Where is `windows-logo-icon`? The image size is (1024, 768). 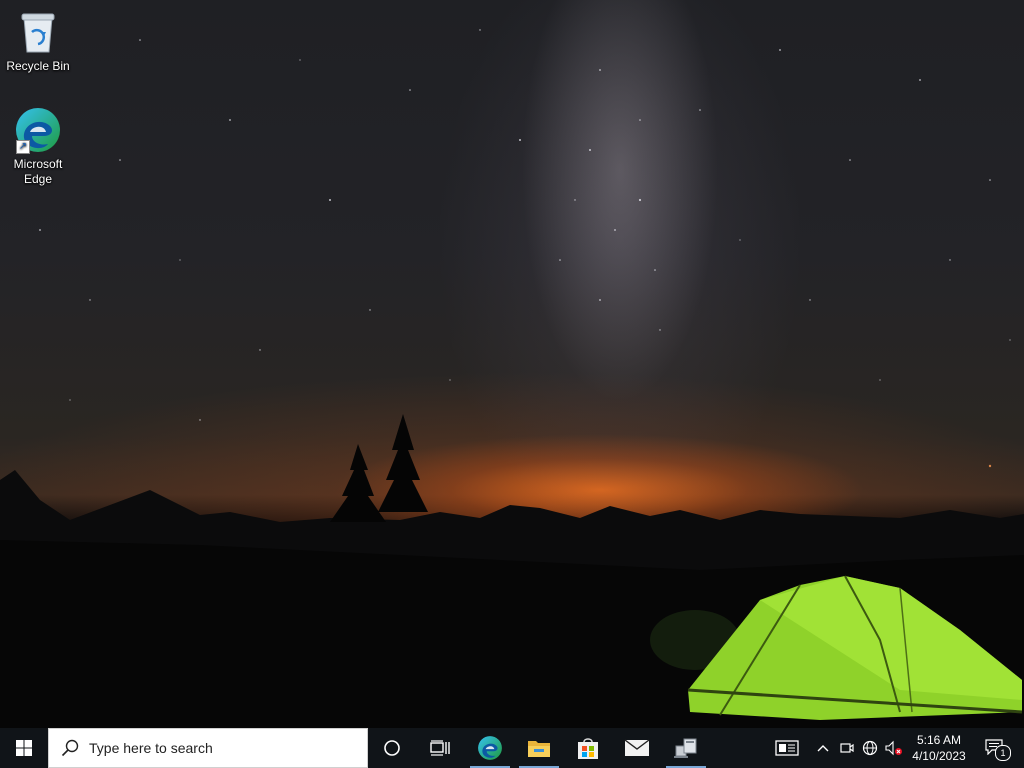
windows-logo-icon is located at coordinates (24, 748).